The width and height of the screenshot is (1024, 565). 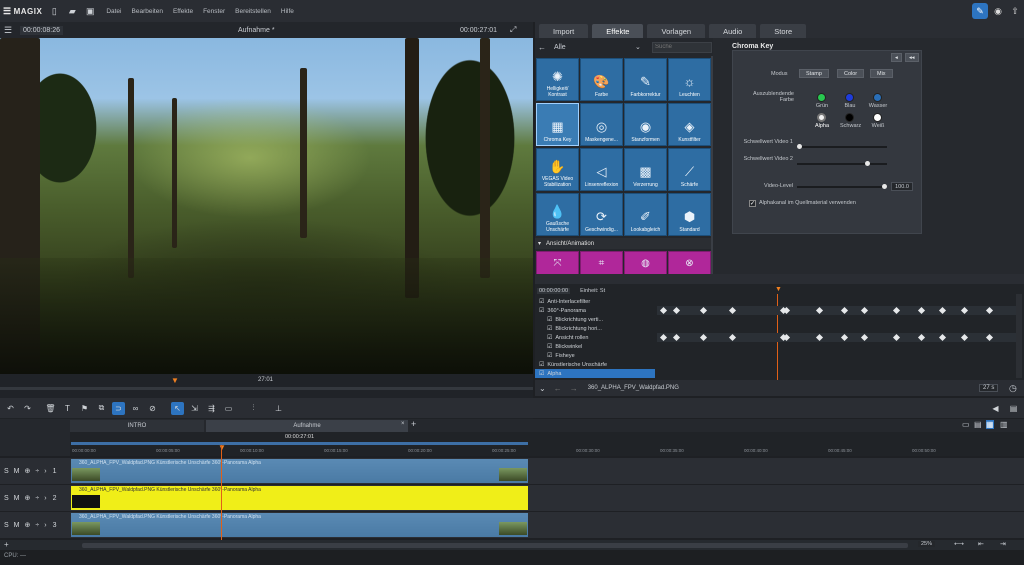 I want to click on cursor-icon: ↖, so click(x=177, y=408).